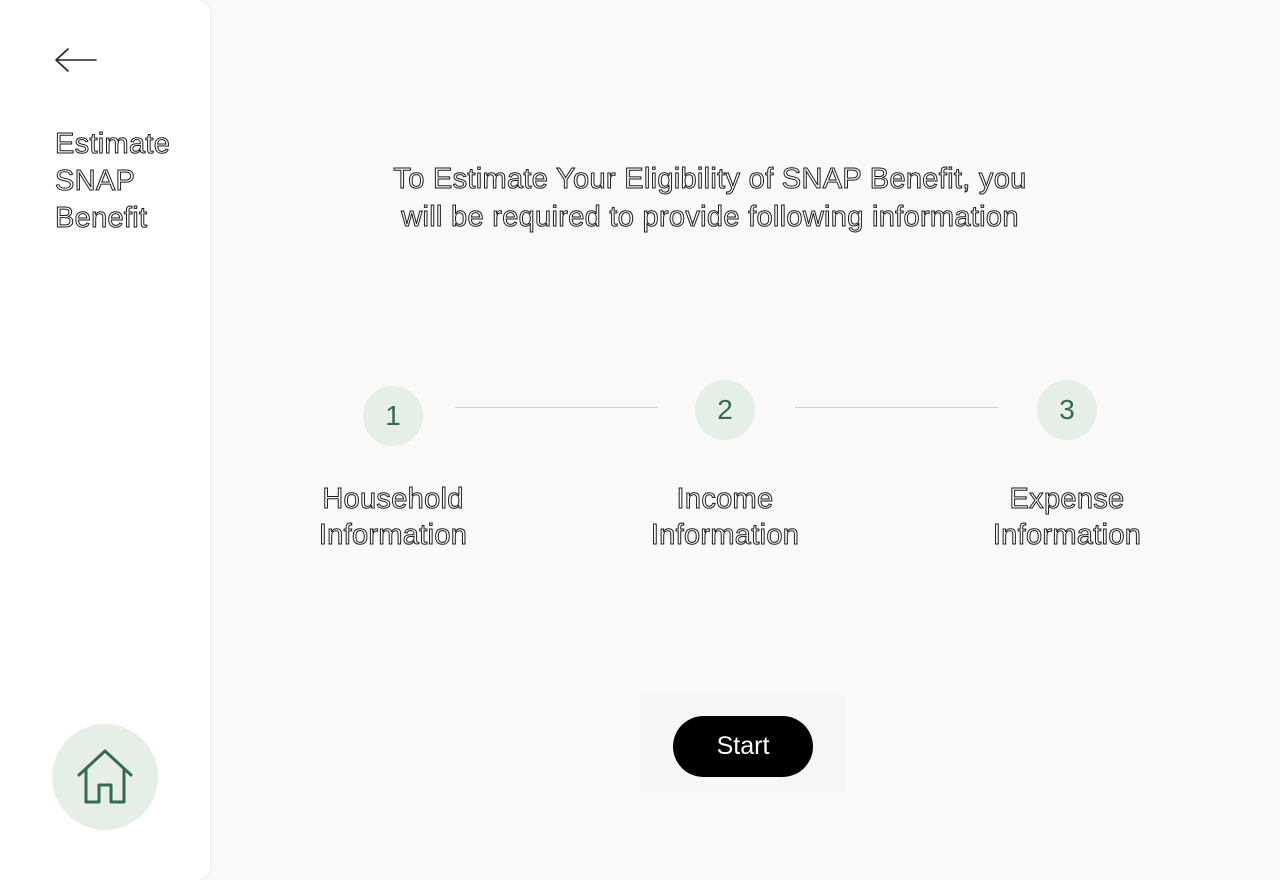 The height and width of the screenshot is (880, 1280). I want to click on start-button: Start, so click(743, 746).